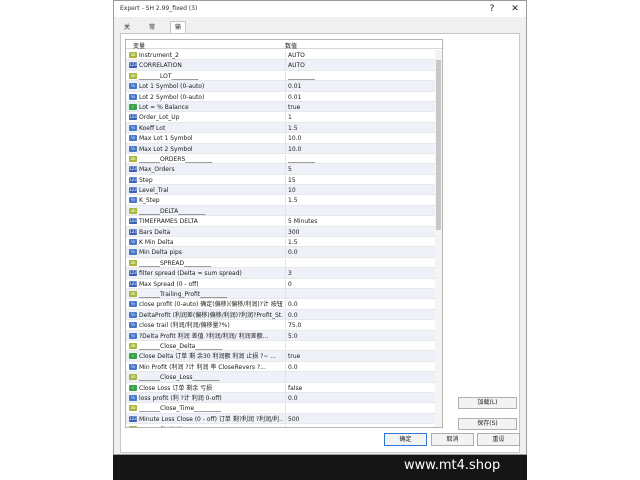 The width and height of the screenshot is (640, 480). What do you see at coordinates (133, 65) in the screenshot?
I see `param-type-icon: 123` at bounding box center [133, 65].